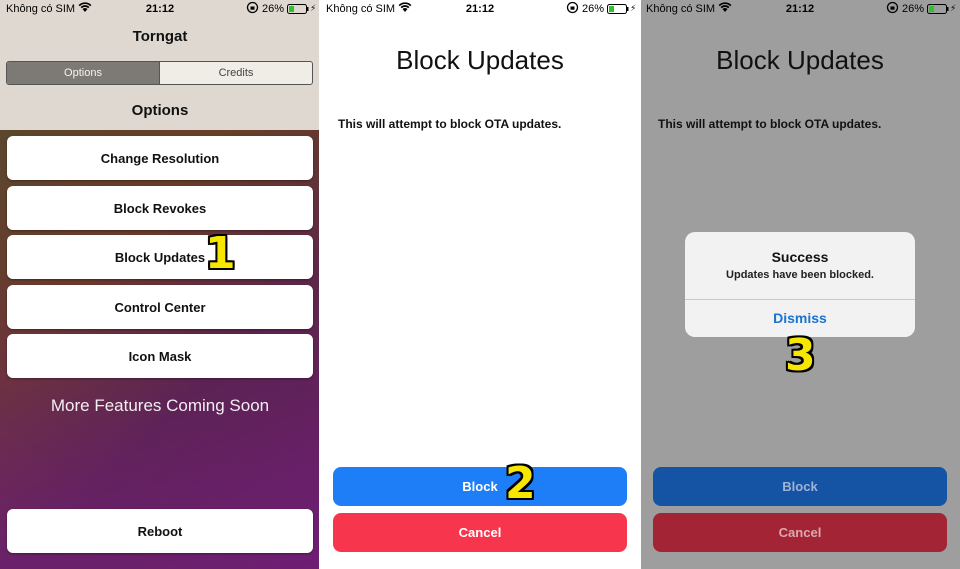 The image size is (960, 569). What do you see at coordinates (160, 158) in the screenshot?
I see `change-resolution-button: Change Resolution` at bounding box center [160, 158].